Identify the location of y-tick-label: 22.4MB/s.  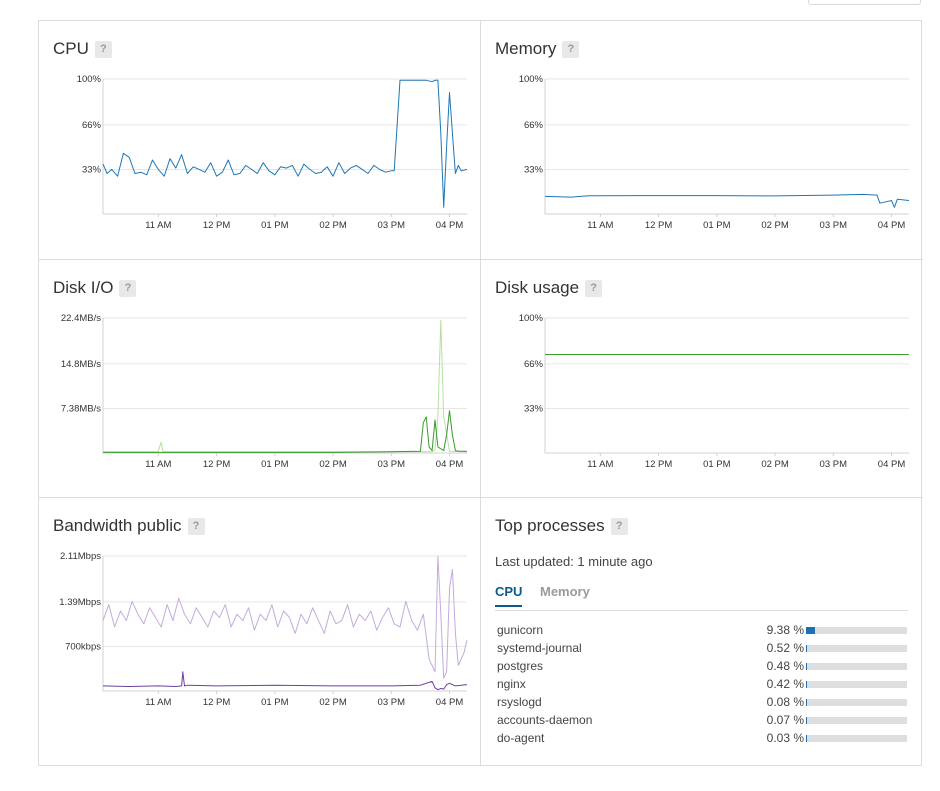
(81, 318).